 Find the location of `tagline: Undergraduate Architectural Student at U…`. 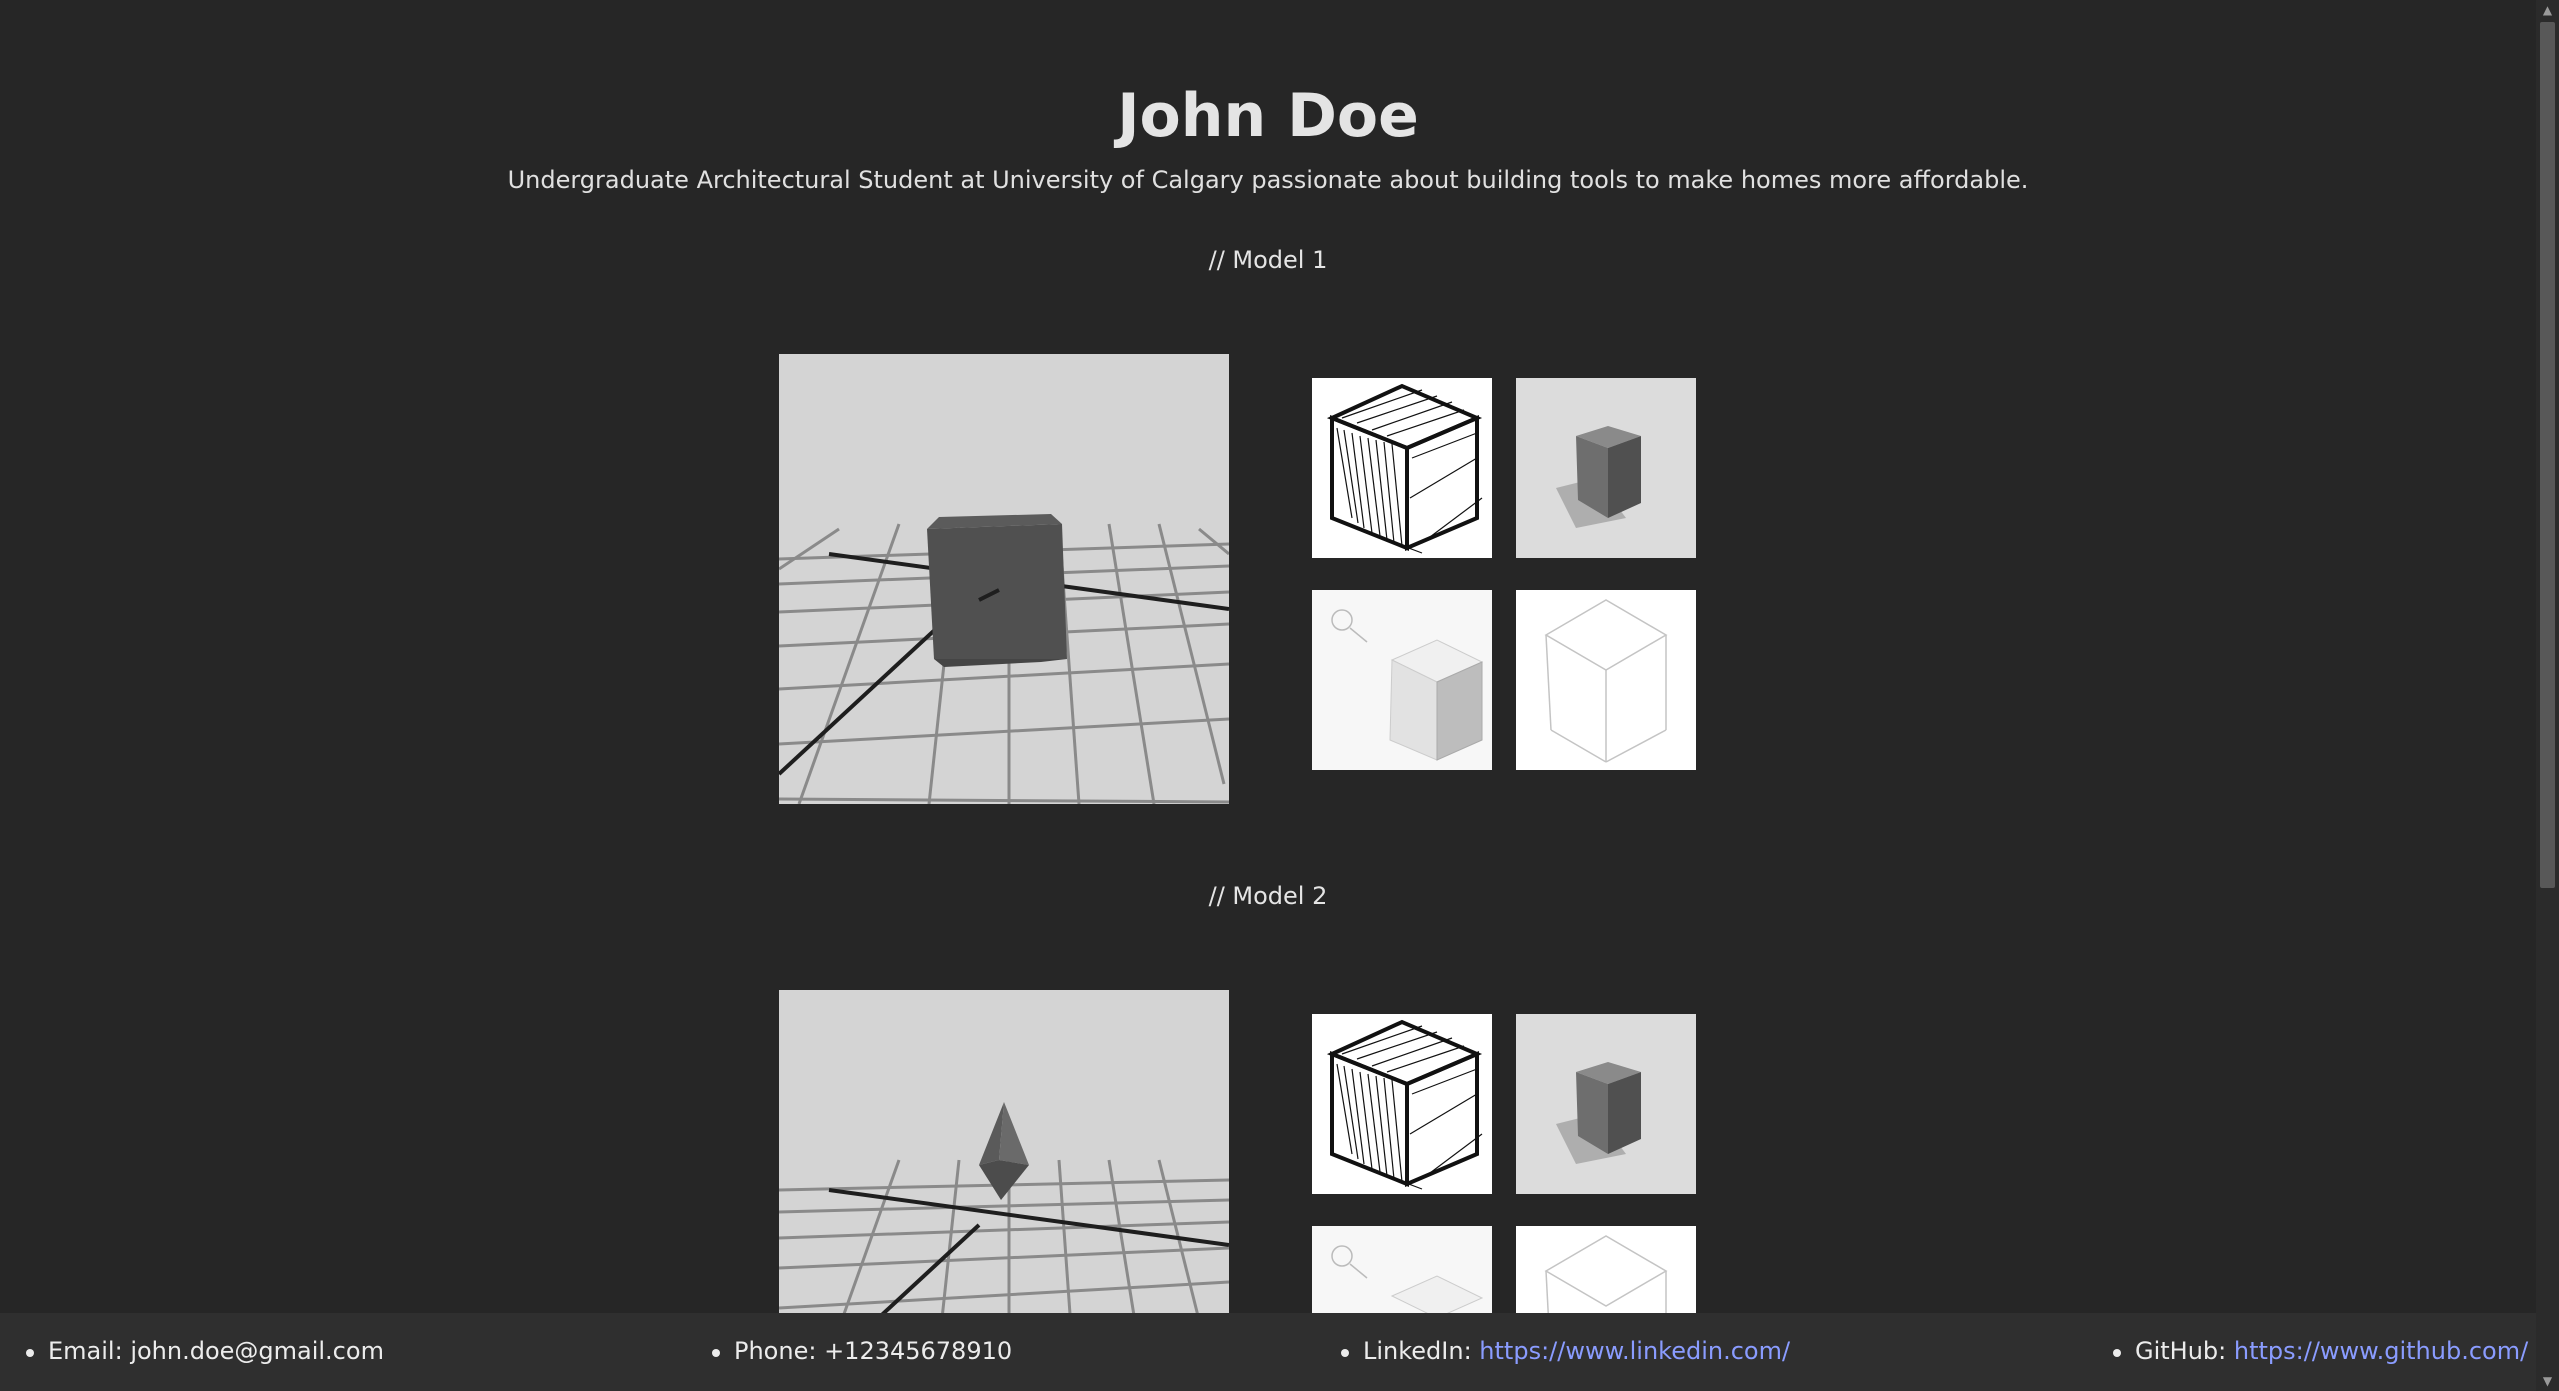

tagline: Undergraduate Architectural Student at U… is located at coordinates (1268, 180).